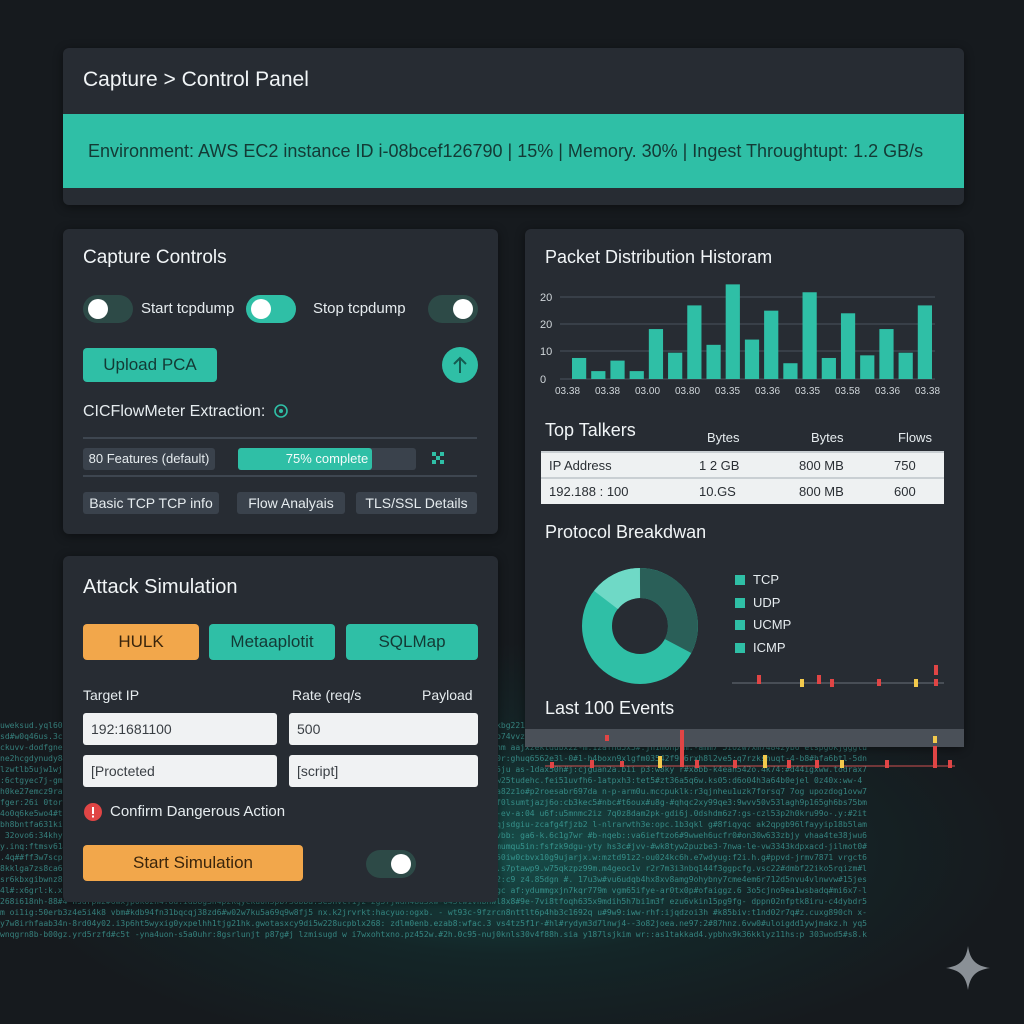  What do you see at coordinates (180, 771) in the screenshot?
I see `protected-input: [Procteted` at bounding box center [180, 771].